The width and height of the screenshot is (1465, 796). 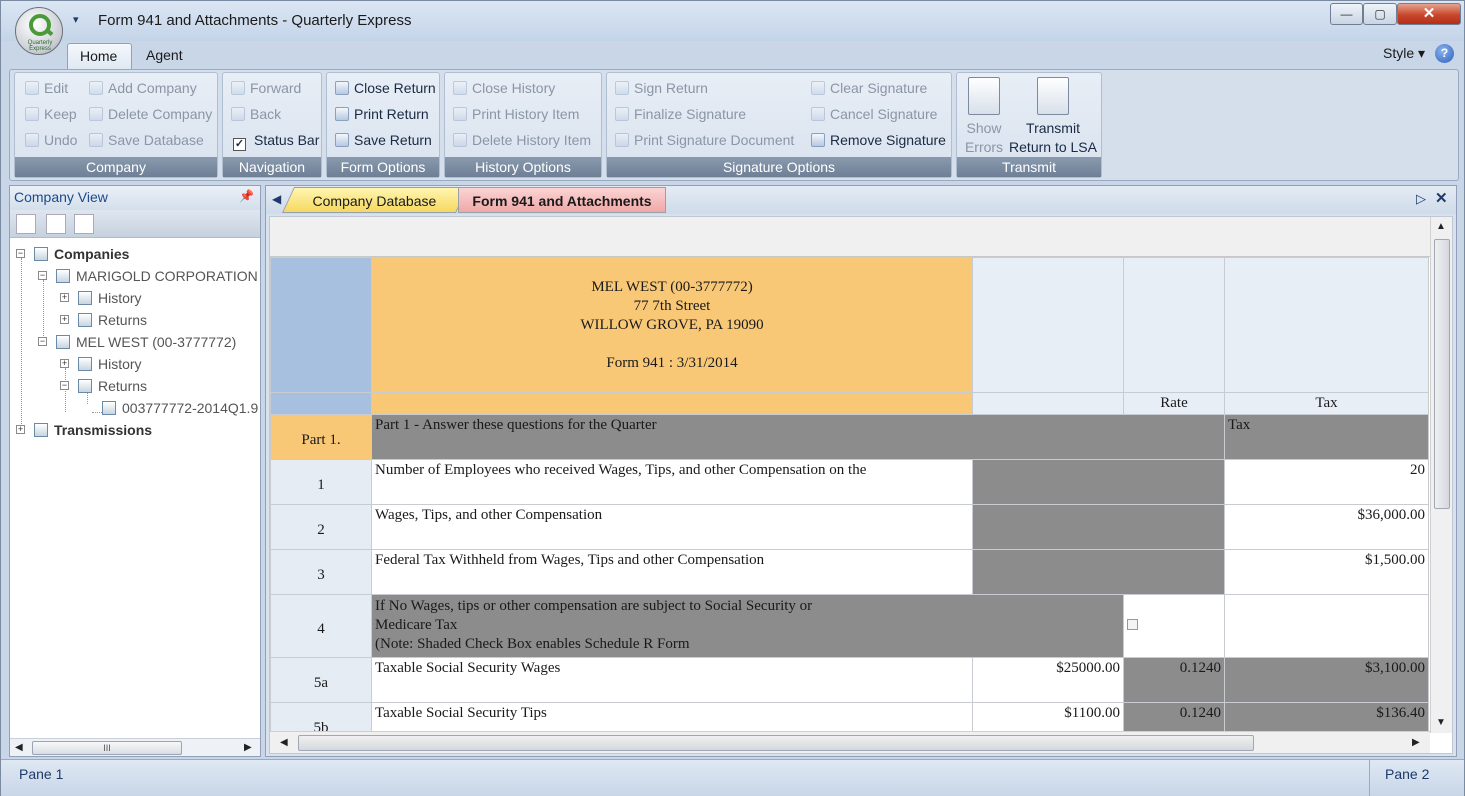 What do you see at coordinates (1441, 226) in the screenshot?
I see `scroll-up-icon: ▲` at bounding box center [1441, 226].